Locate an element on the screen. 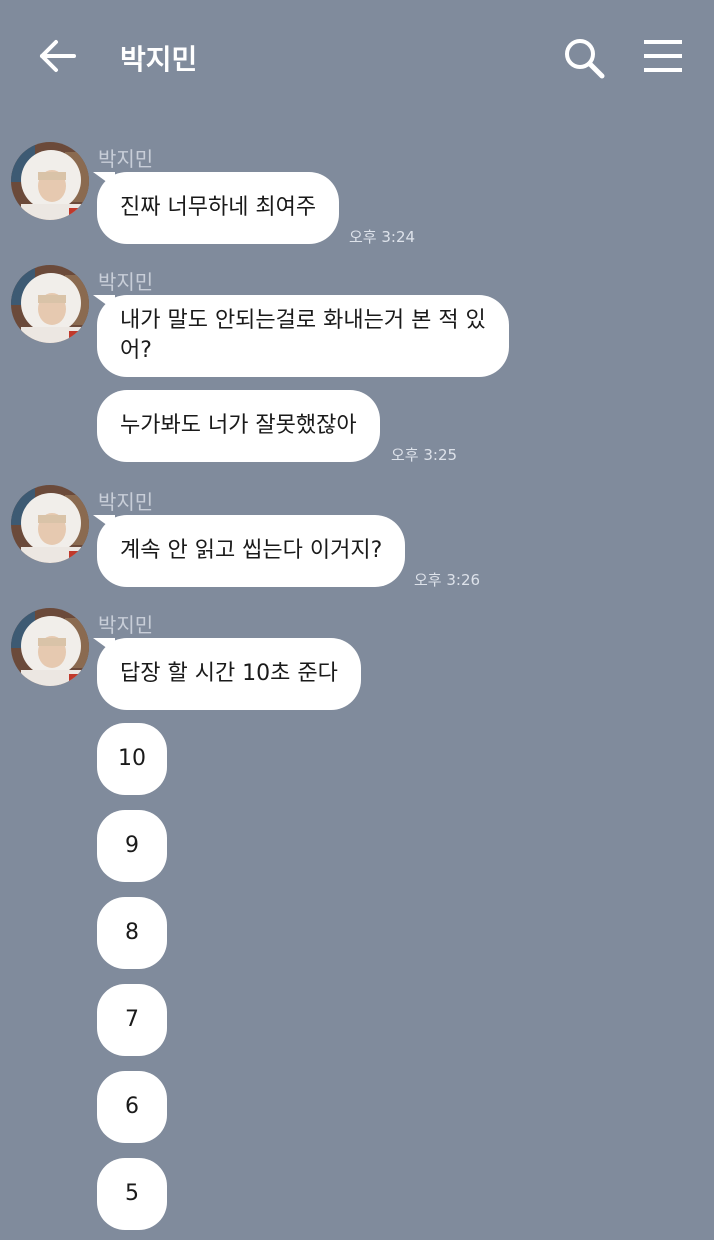  message-bubble: 10 is located at coordinates (132, 759).